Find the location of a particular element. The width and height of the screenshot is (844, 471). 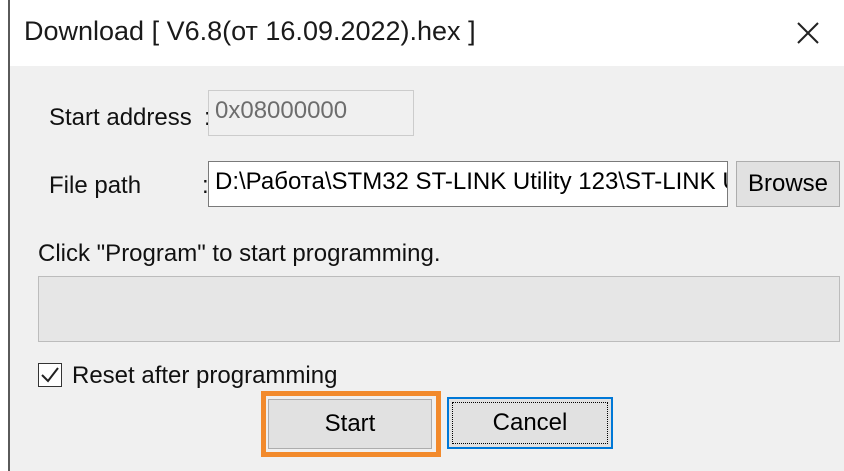

close-button is located at coordinates (808, 33).